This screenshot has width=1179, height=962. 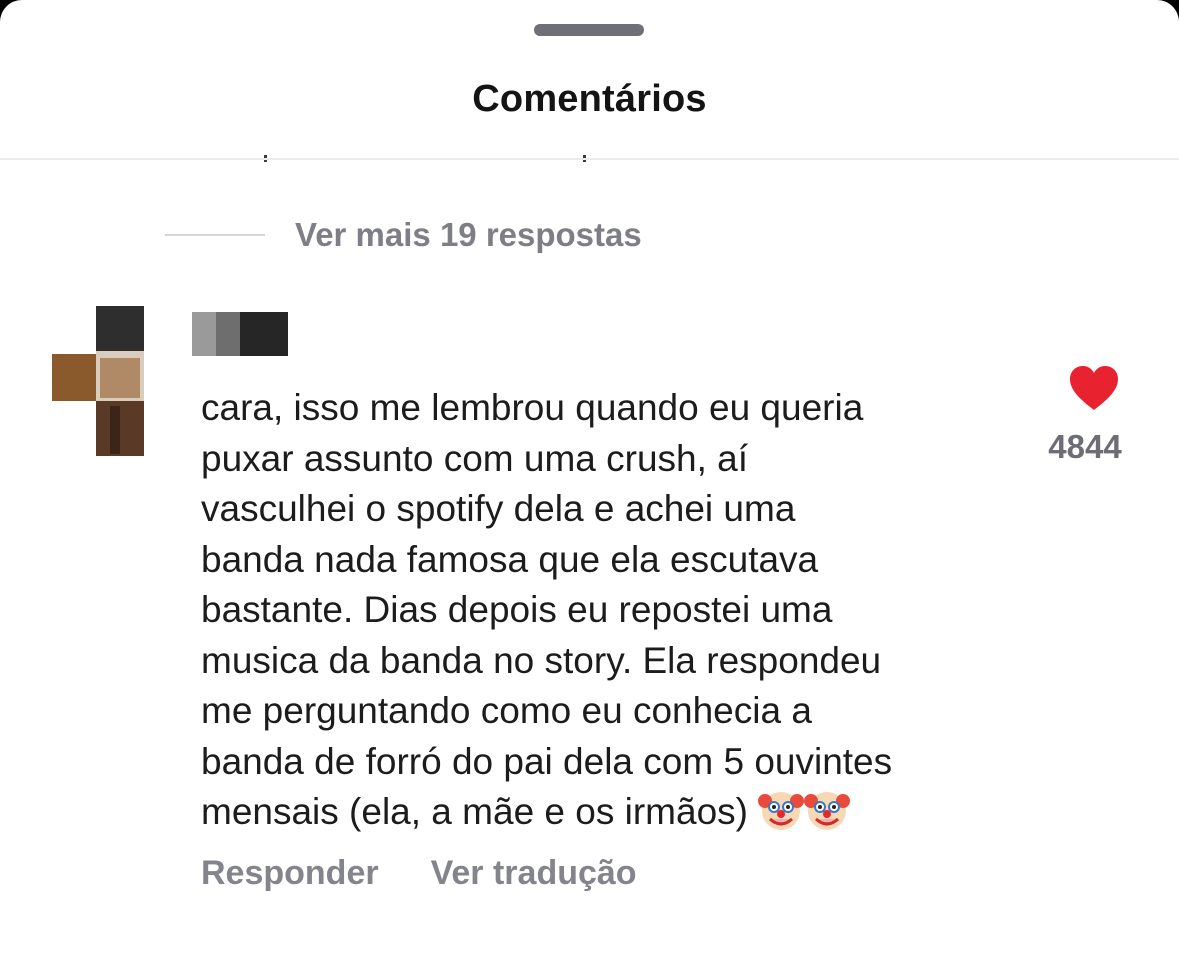 What do you see at coordinates (517, 609) in the screenshot?
I see `comment-line: bastante. Dias depois eu repostei uma` at bounding box center [517, 609].